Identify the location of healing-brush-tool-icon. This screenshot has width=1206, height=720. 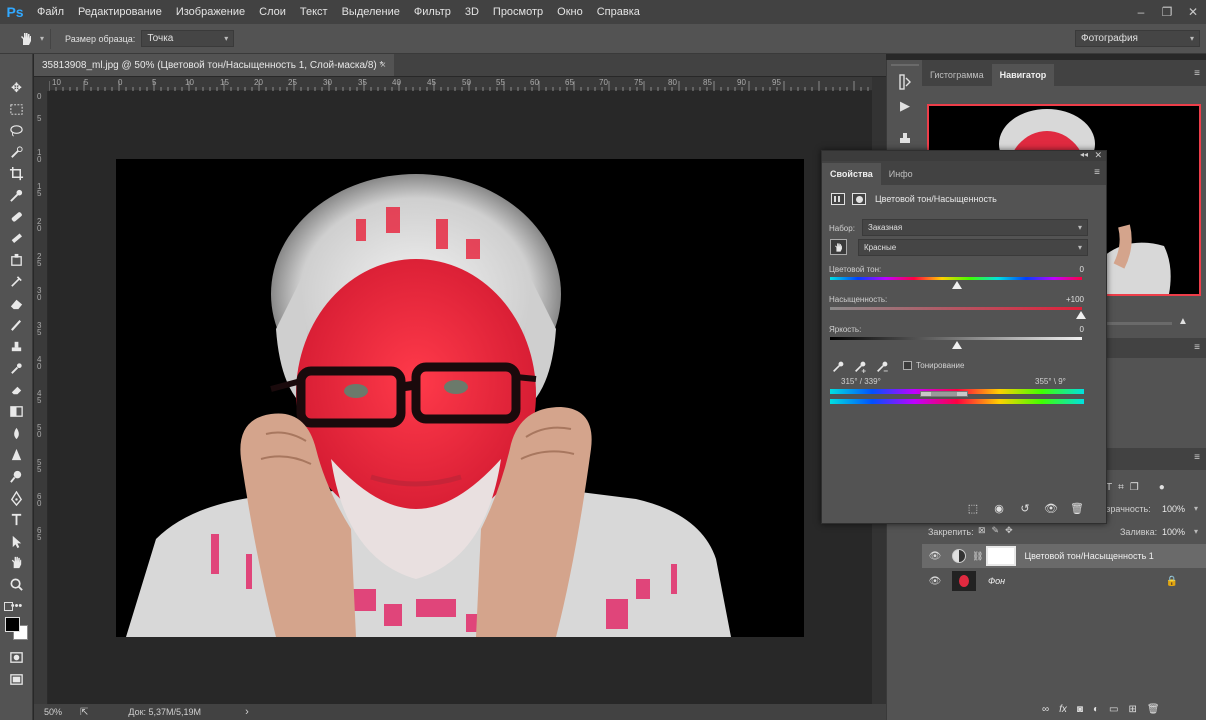
(16, 216).